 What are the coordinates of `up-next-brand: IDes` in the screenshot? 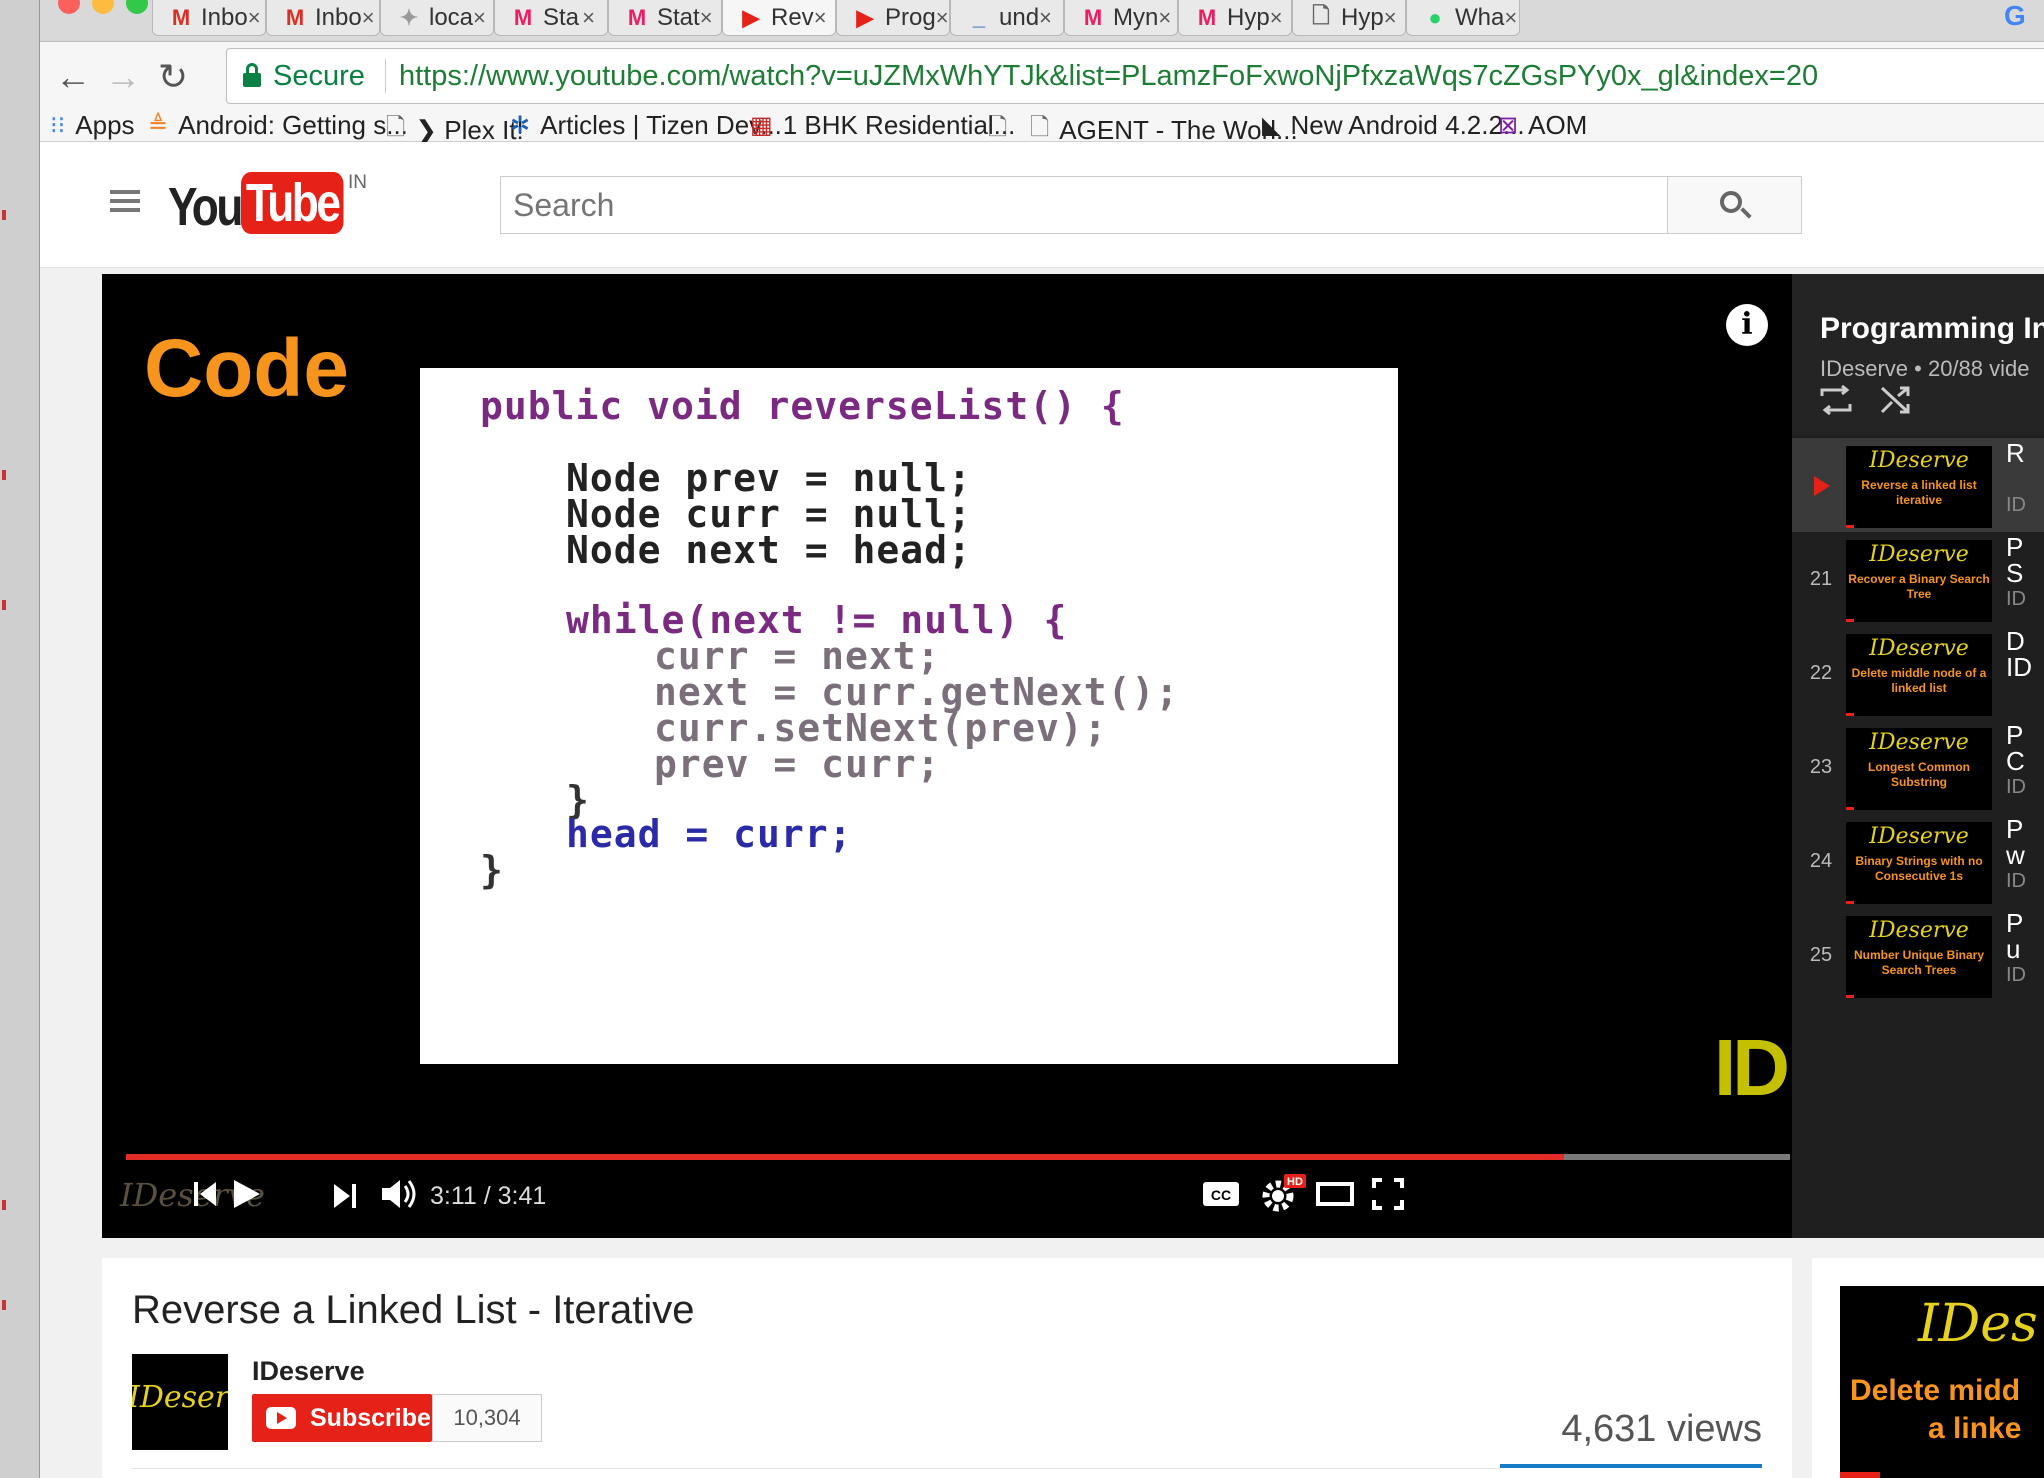 It's located at (1978, 1324).